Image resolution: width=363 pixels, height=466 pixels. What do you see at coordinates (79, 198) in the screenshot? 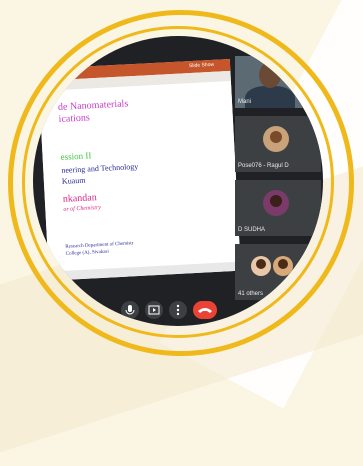
I see `slide-speaker-name: nkandan` at bounding box center [79, 198].